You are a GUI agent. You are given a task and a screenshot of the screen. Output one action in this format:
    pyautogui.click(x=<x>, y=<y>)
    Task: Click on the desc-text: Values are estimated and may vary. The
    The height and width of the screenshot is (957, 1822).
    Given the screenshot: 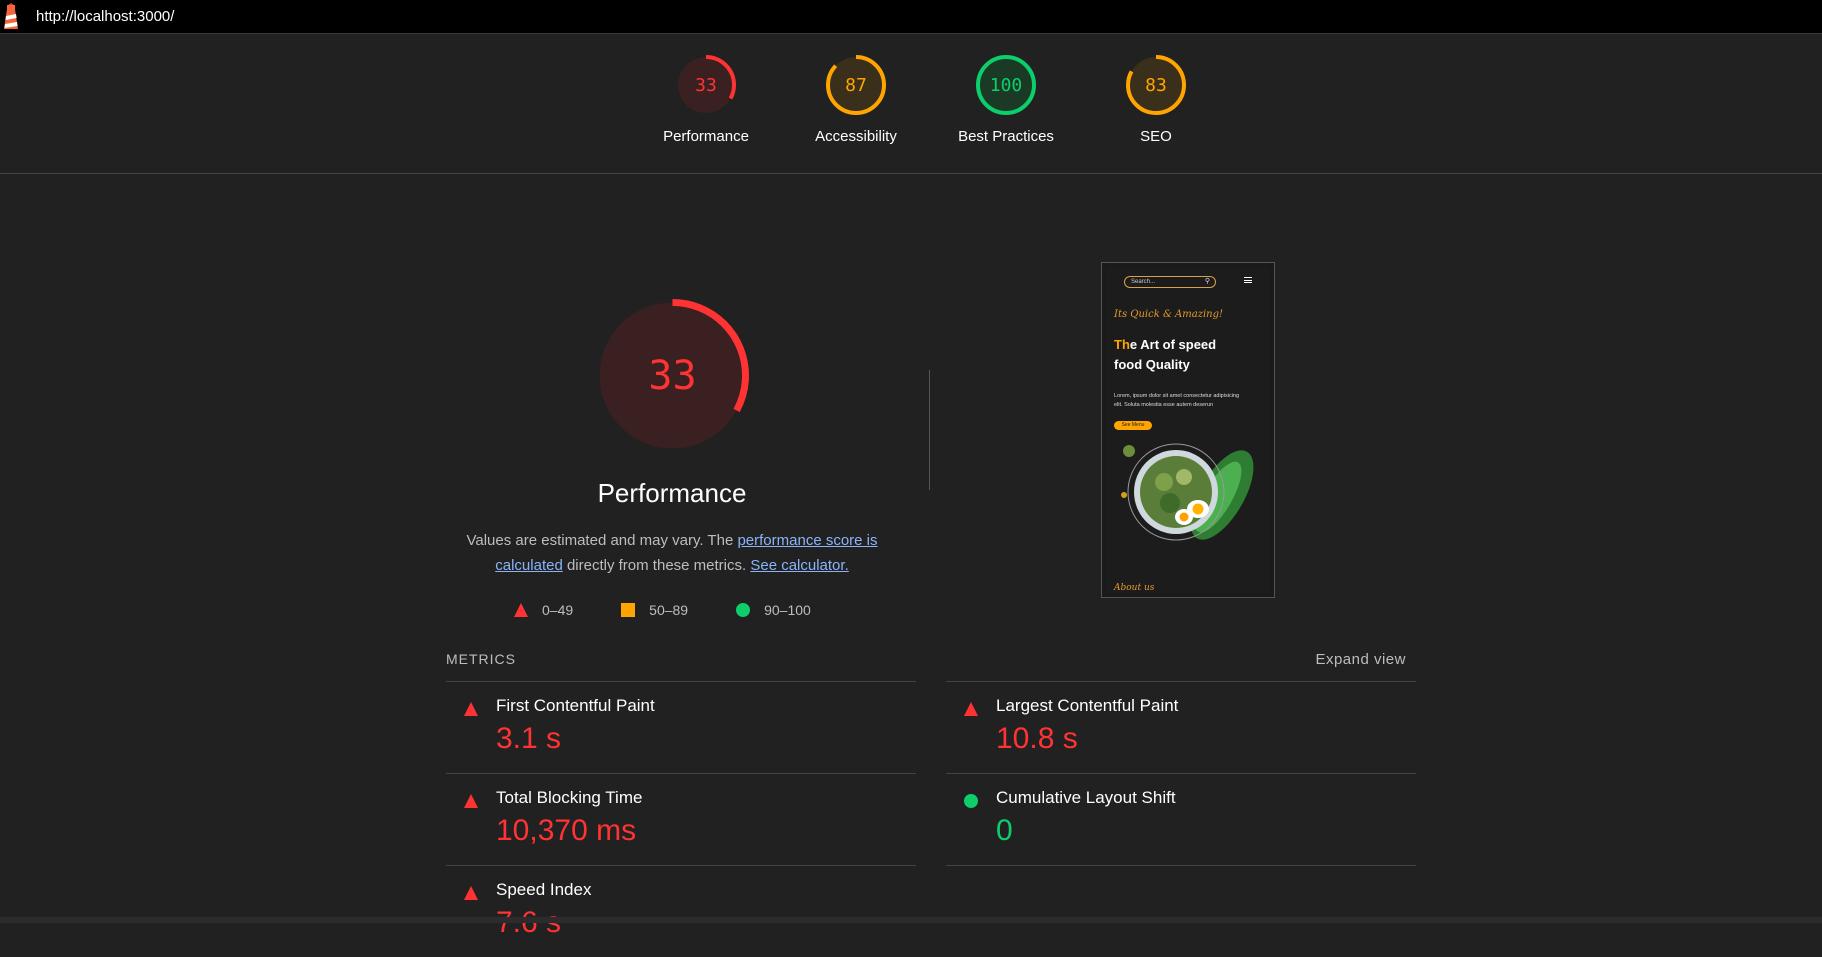 What is the action you would take?
    pyautogui.click(x=602, y=540)
    